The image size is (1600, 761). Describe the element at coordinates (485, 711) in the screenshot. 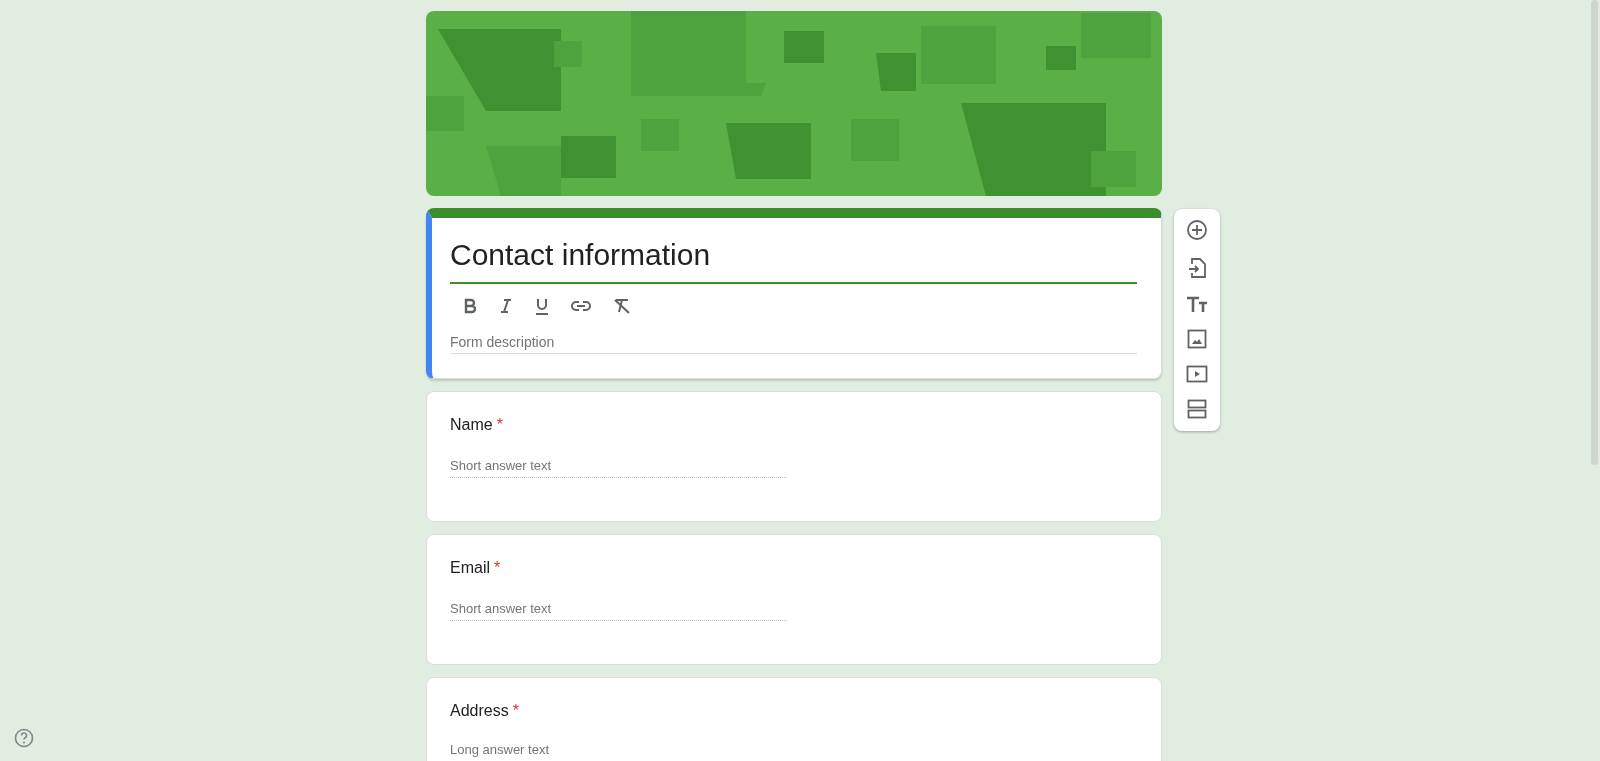

I see `question-title: Address *` at that location.